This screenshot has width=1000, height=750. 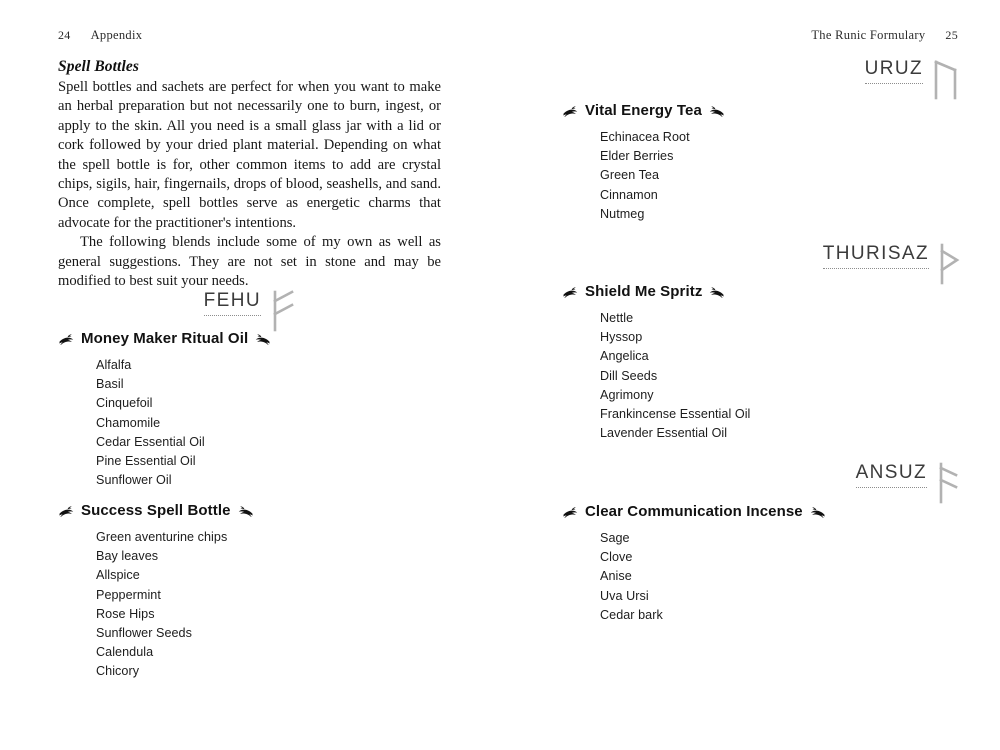 I want to click on list-item: Calendula, so click(x=125, y=652).